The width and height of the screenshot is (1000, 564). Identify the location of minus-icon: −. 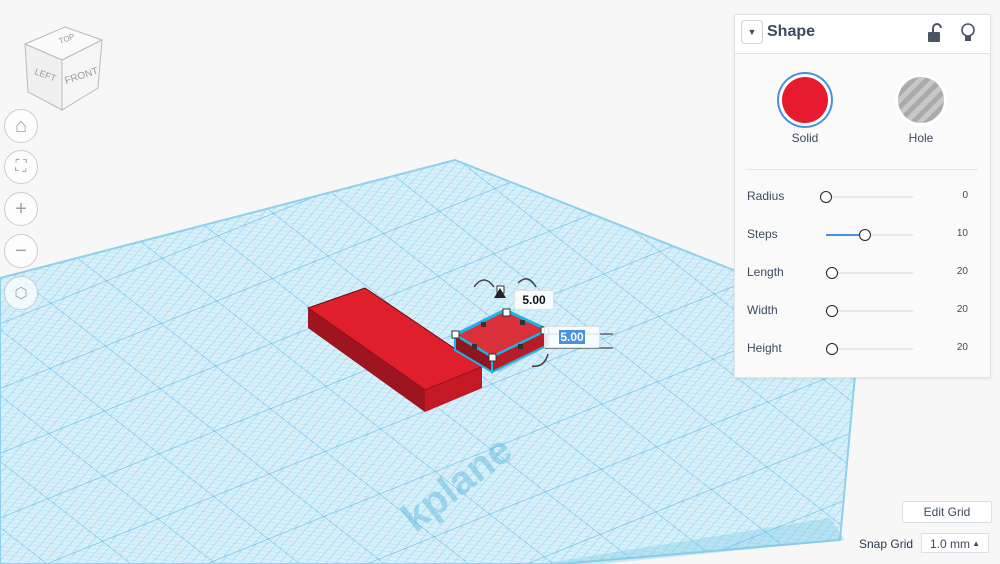
(21, 250).